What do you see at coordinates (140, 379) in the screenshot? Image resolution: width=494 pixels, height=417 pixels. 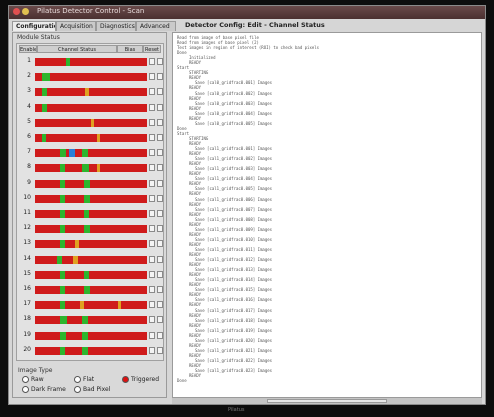 I see `radio-triggered: Triggered` at bounding box center [140, 379].